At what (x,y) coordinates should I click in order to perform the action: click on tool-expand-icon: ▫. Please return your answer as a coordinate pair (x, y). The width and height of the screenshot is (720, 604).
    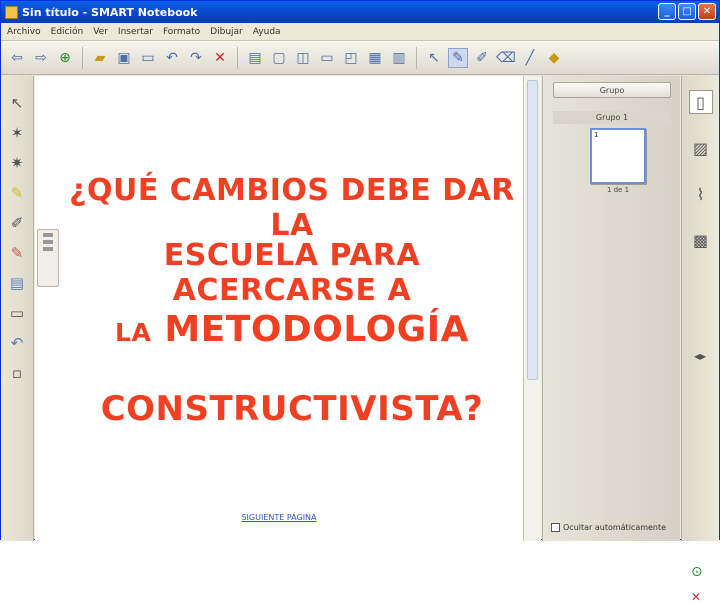
    Looking at the image, I should click on (17, 373).